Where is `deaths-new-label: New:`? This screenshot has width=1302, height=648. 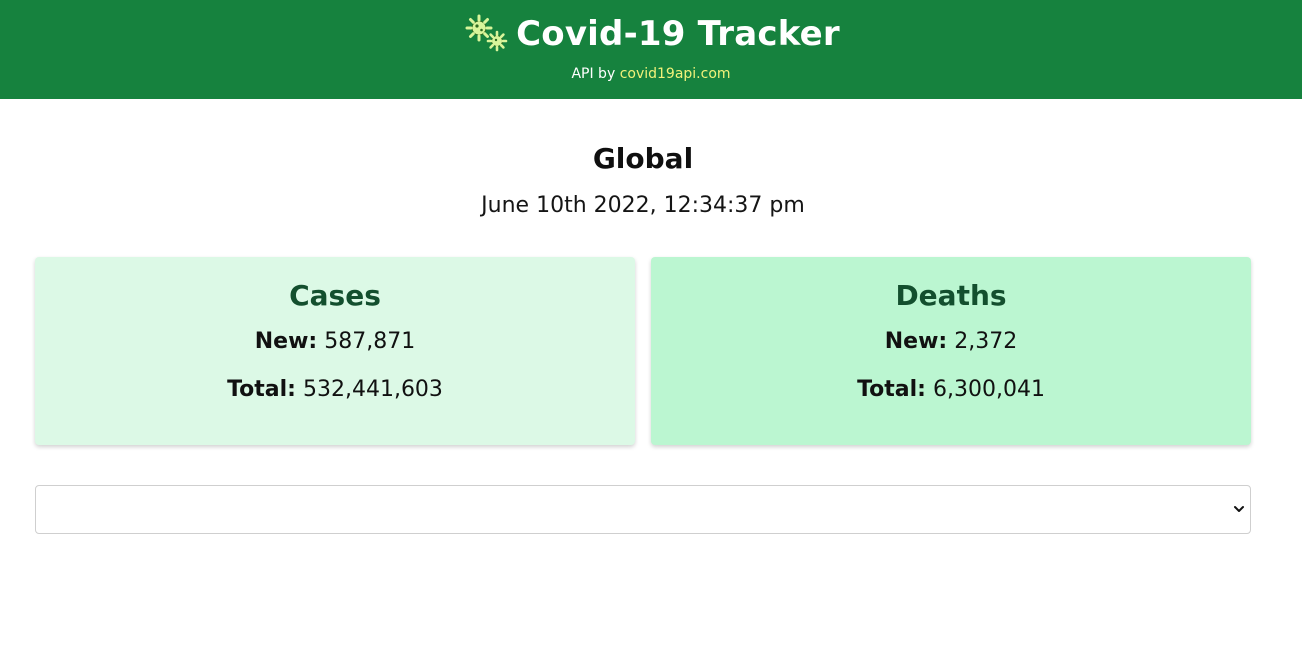 deaths-new-label: New: is located at coordinates (916, 341).